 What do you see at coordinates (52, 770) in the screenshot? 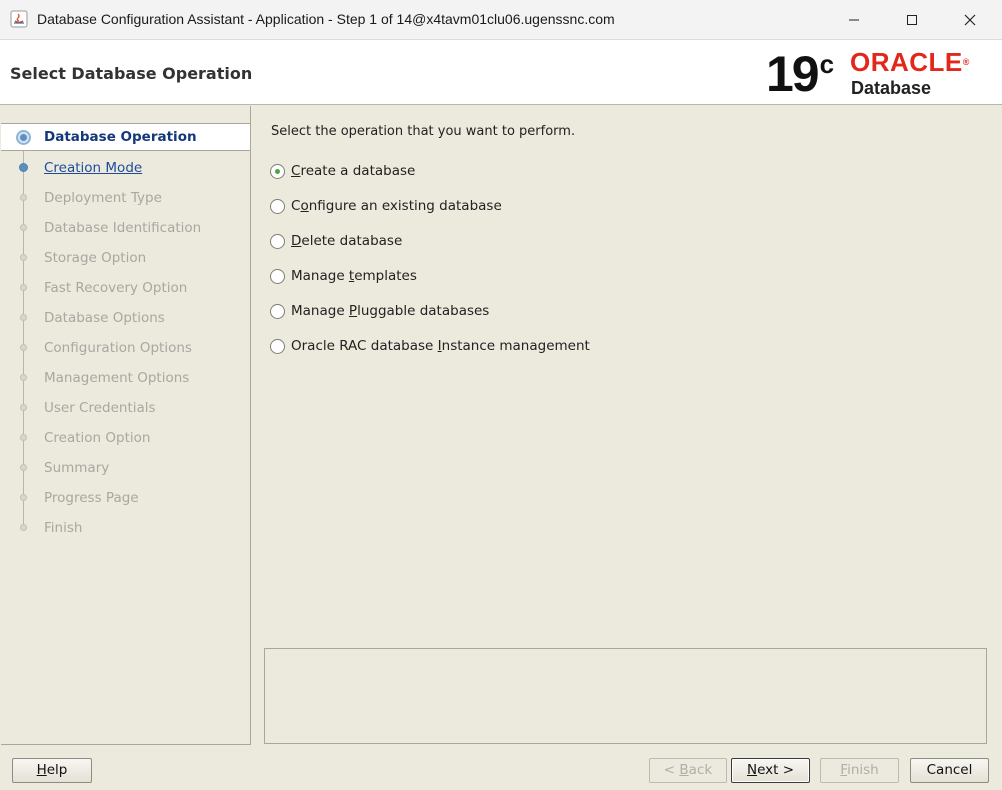
I see `help-button: Help` at bounding box center [52, 770].